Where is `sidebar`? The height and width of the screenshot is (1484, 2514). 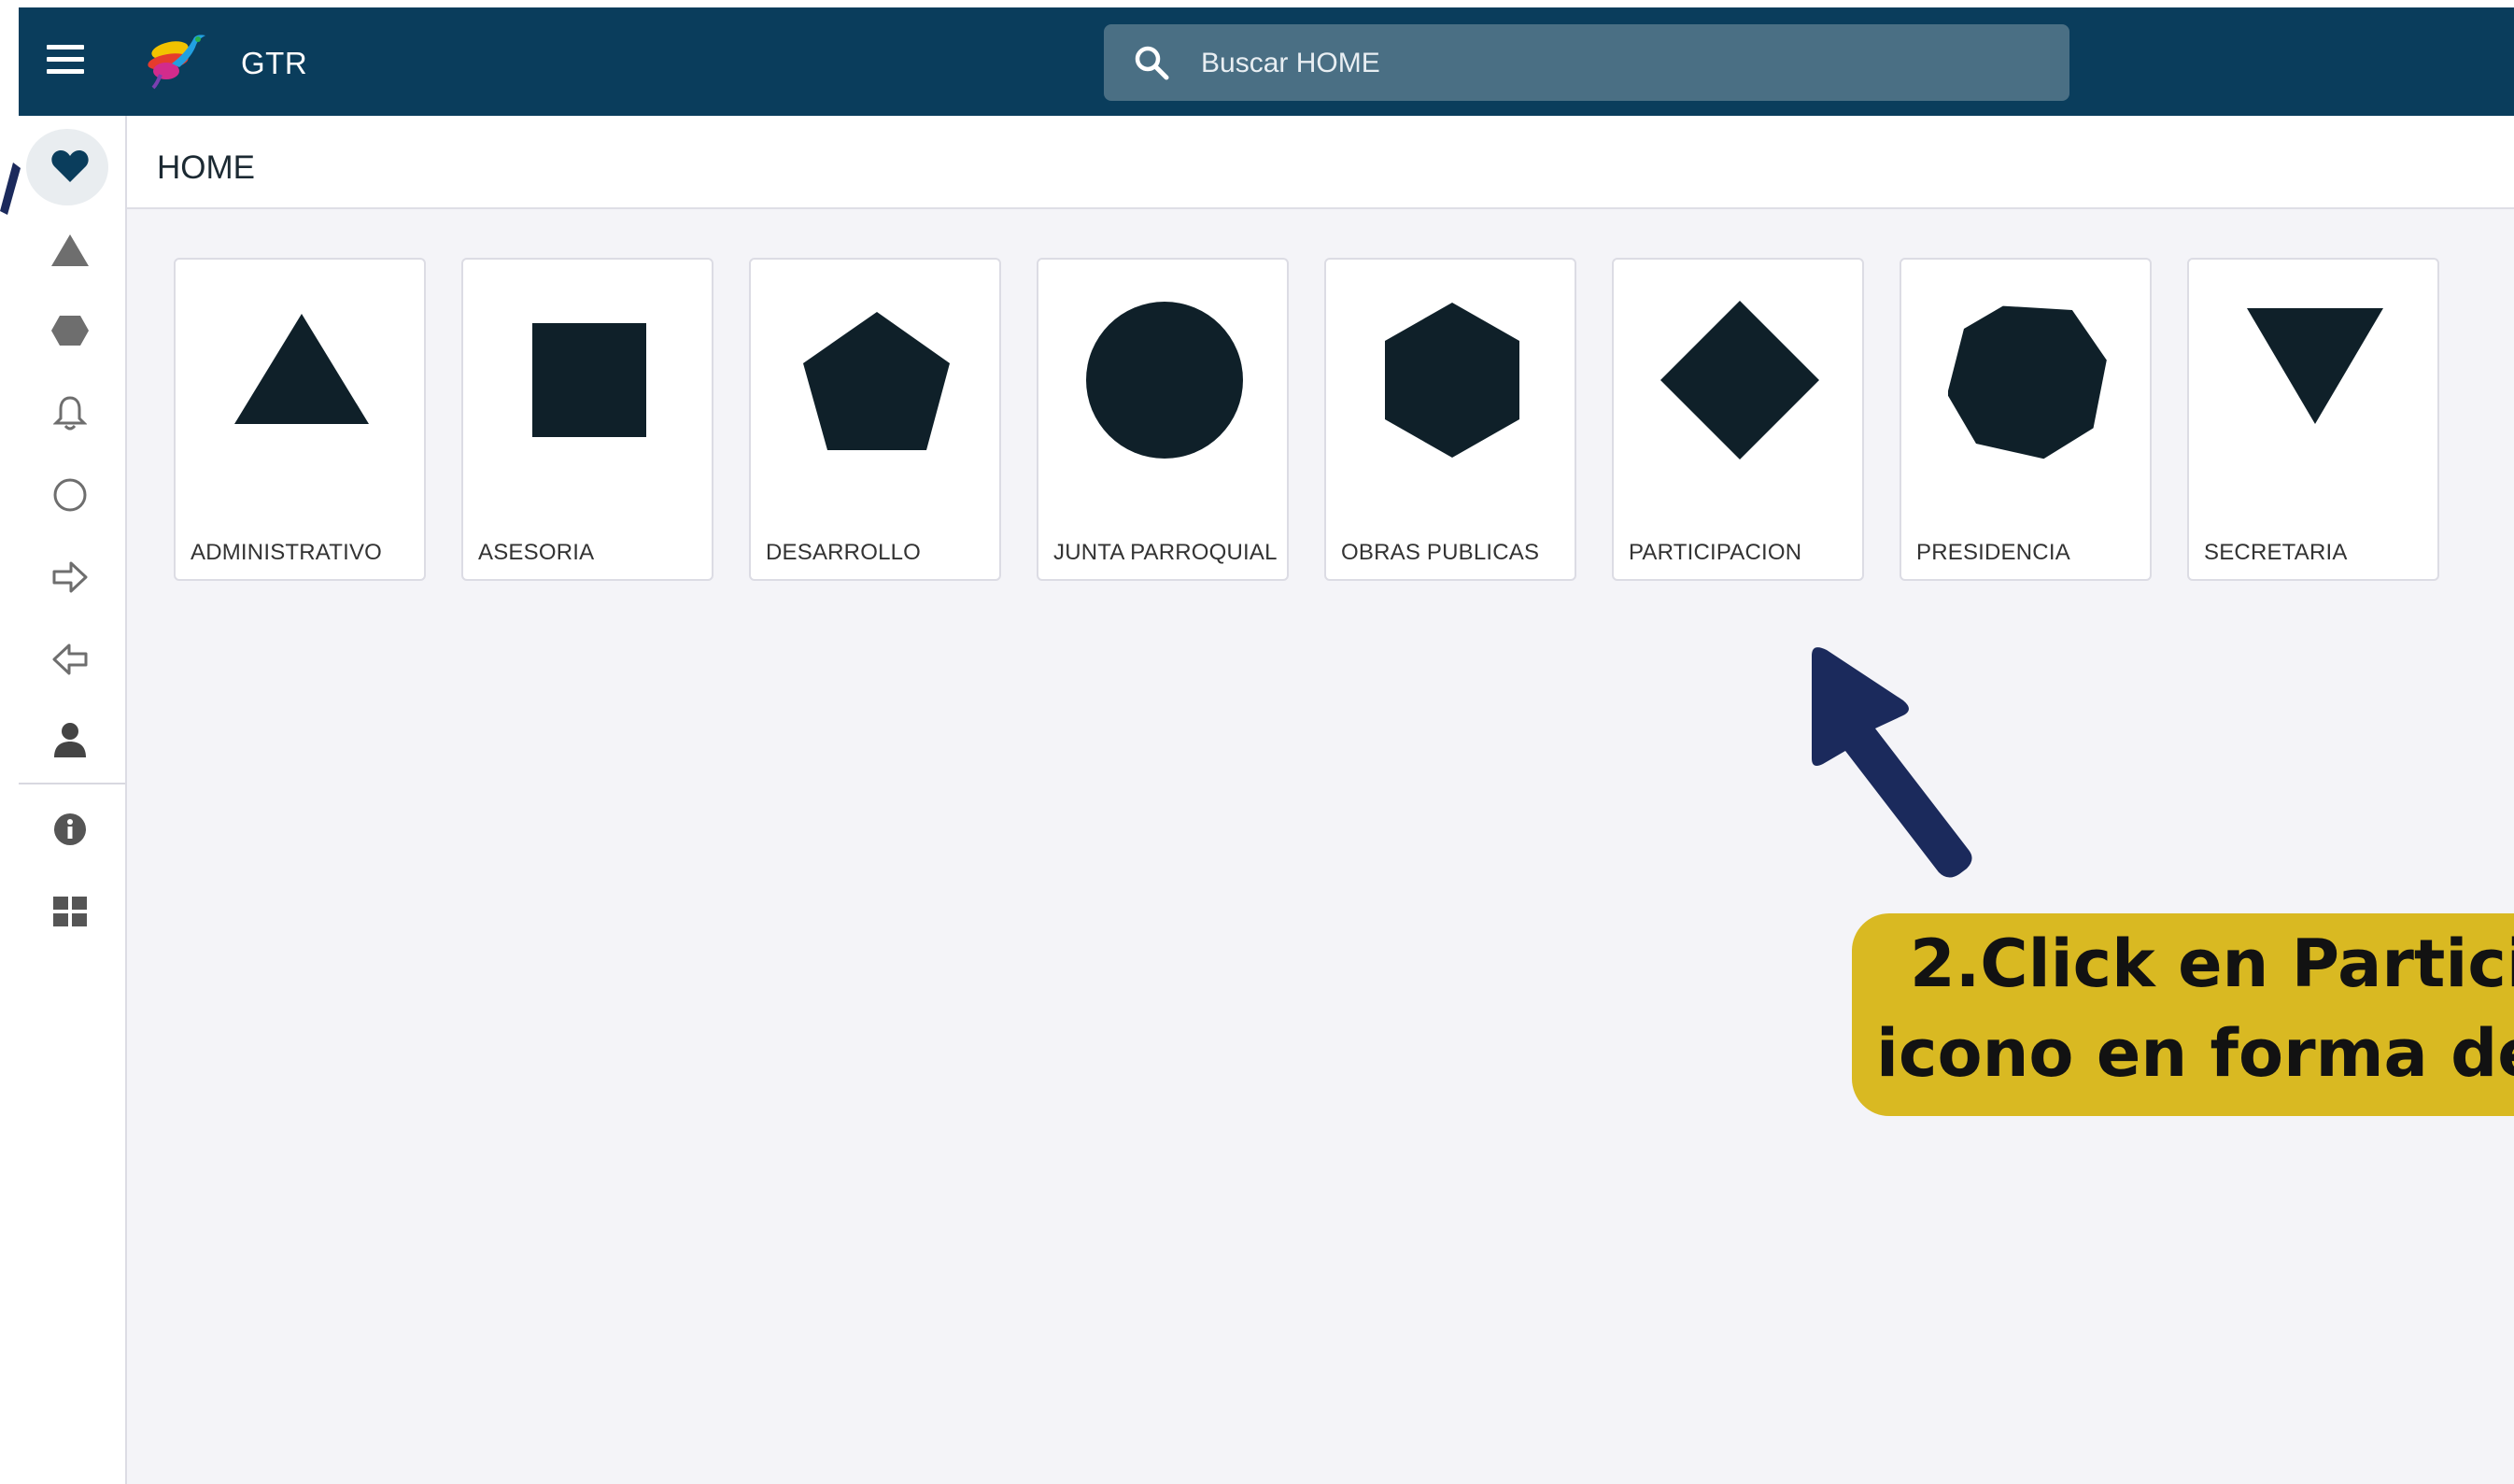
sidebar is located at coordinates (73, 800).